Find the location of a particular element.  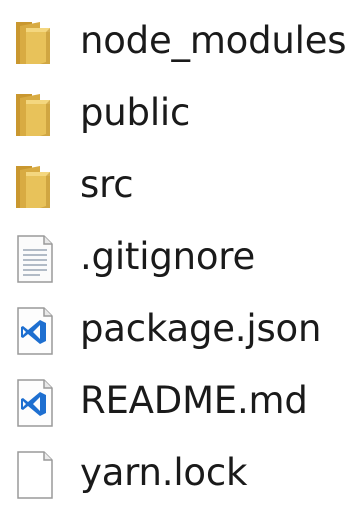

file-item-readme-md: README.md is located at coordinates (180, 402).